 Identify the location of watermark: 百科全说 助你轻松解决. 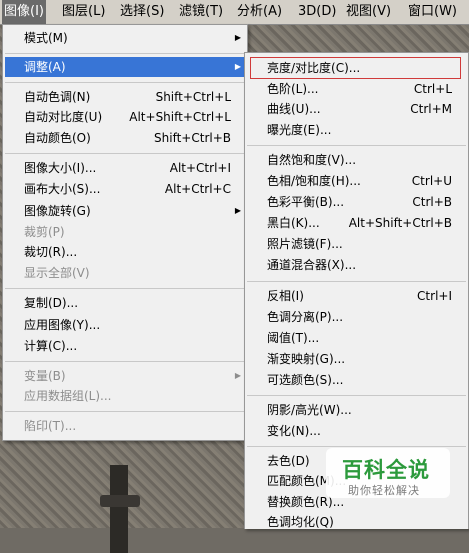
(396, 475).